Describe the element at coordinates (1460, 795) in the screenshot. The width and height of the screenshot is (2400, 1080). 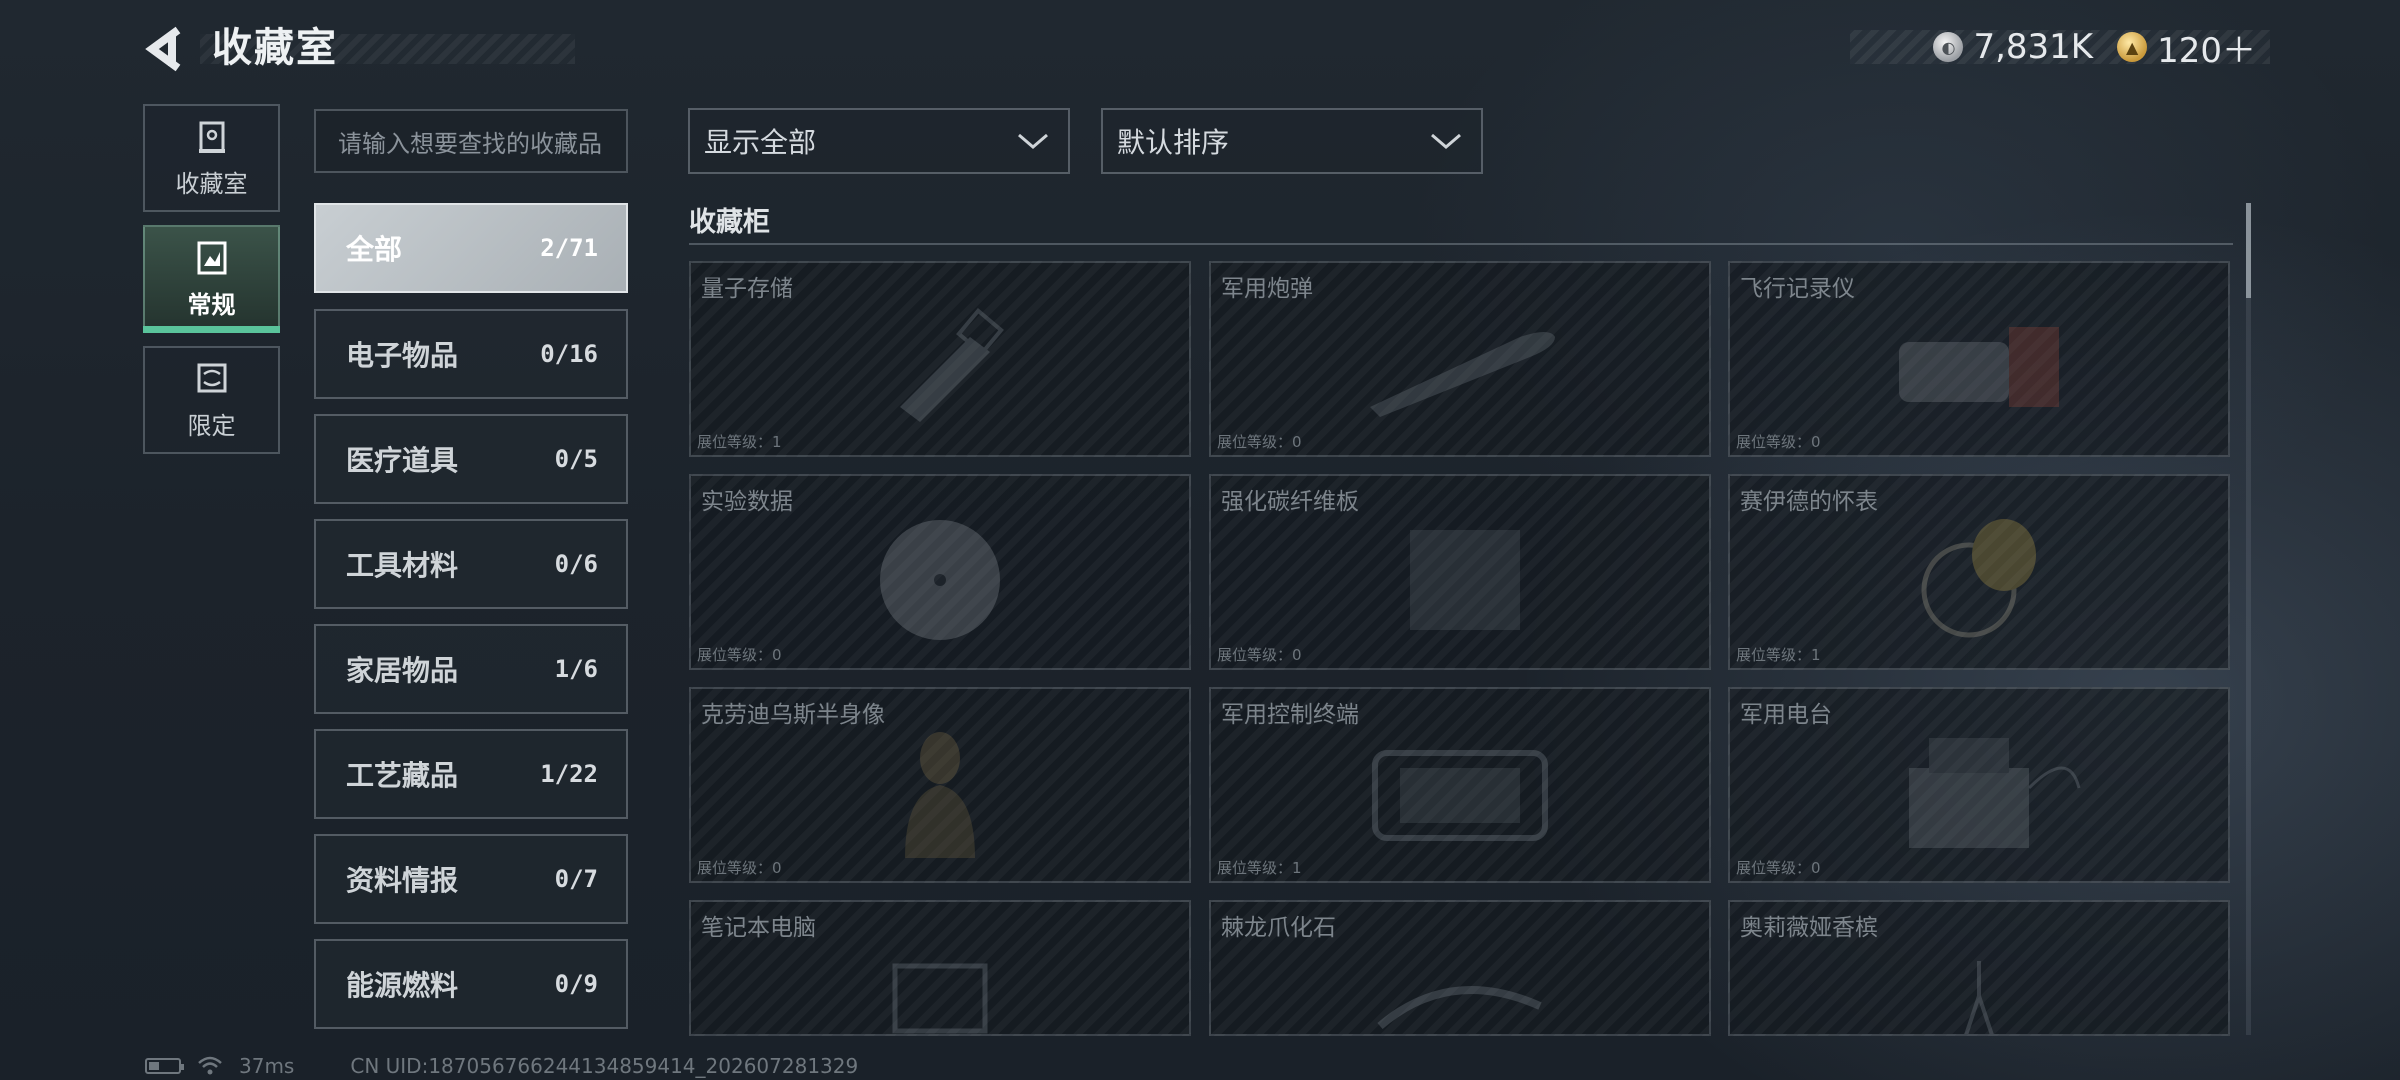
I see `control-terminal-icon` at that location.